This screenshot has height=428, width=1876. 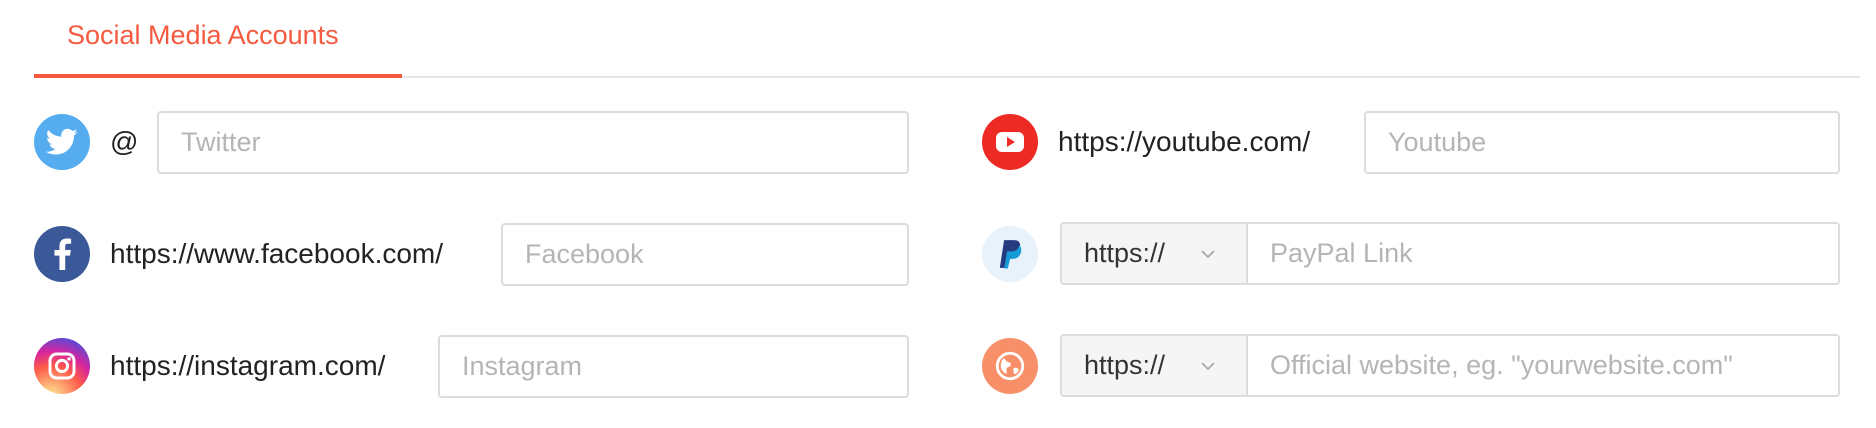 I want to click on website-field: https://, so click(x=1450, y=365).